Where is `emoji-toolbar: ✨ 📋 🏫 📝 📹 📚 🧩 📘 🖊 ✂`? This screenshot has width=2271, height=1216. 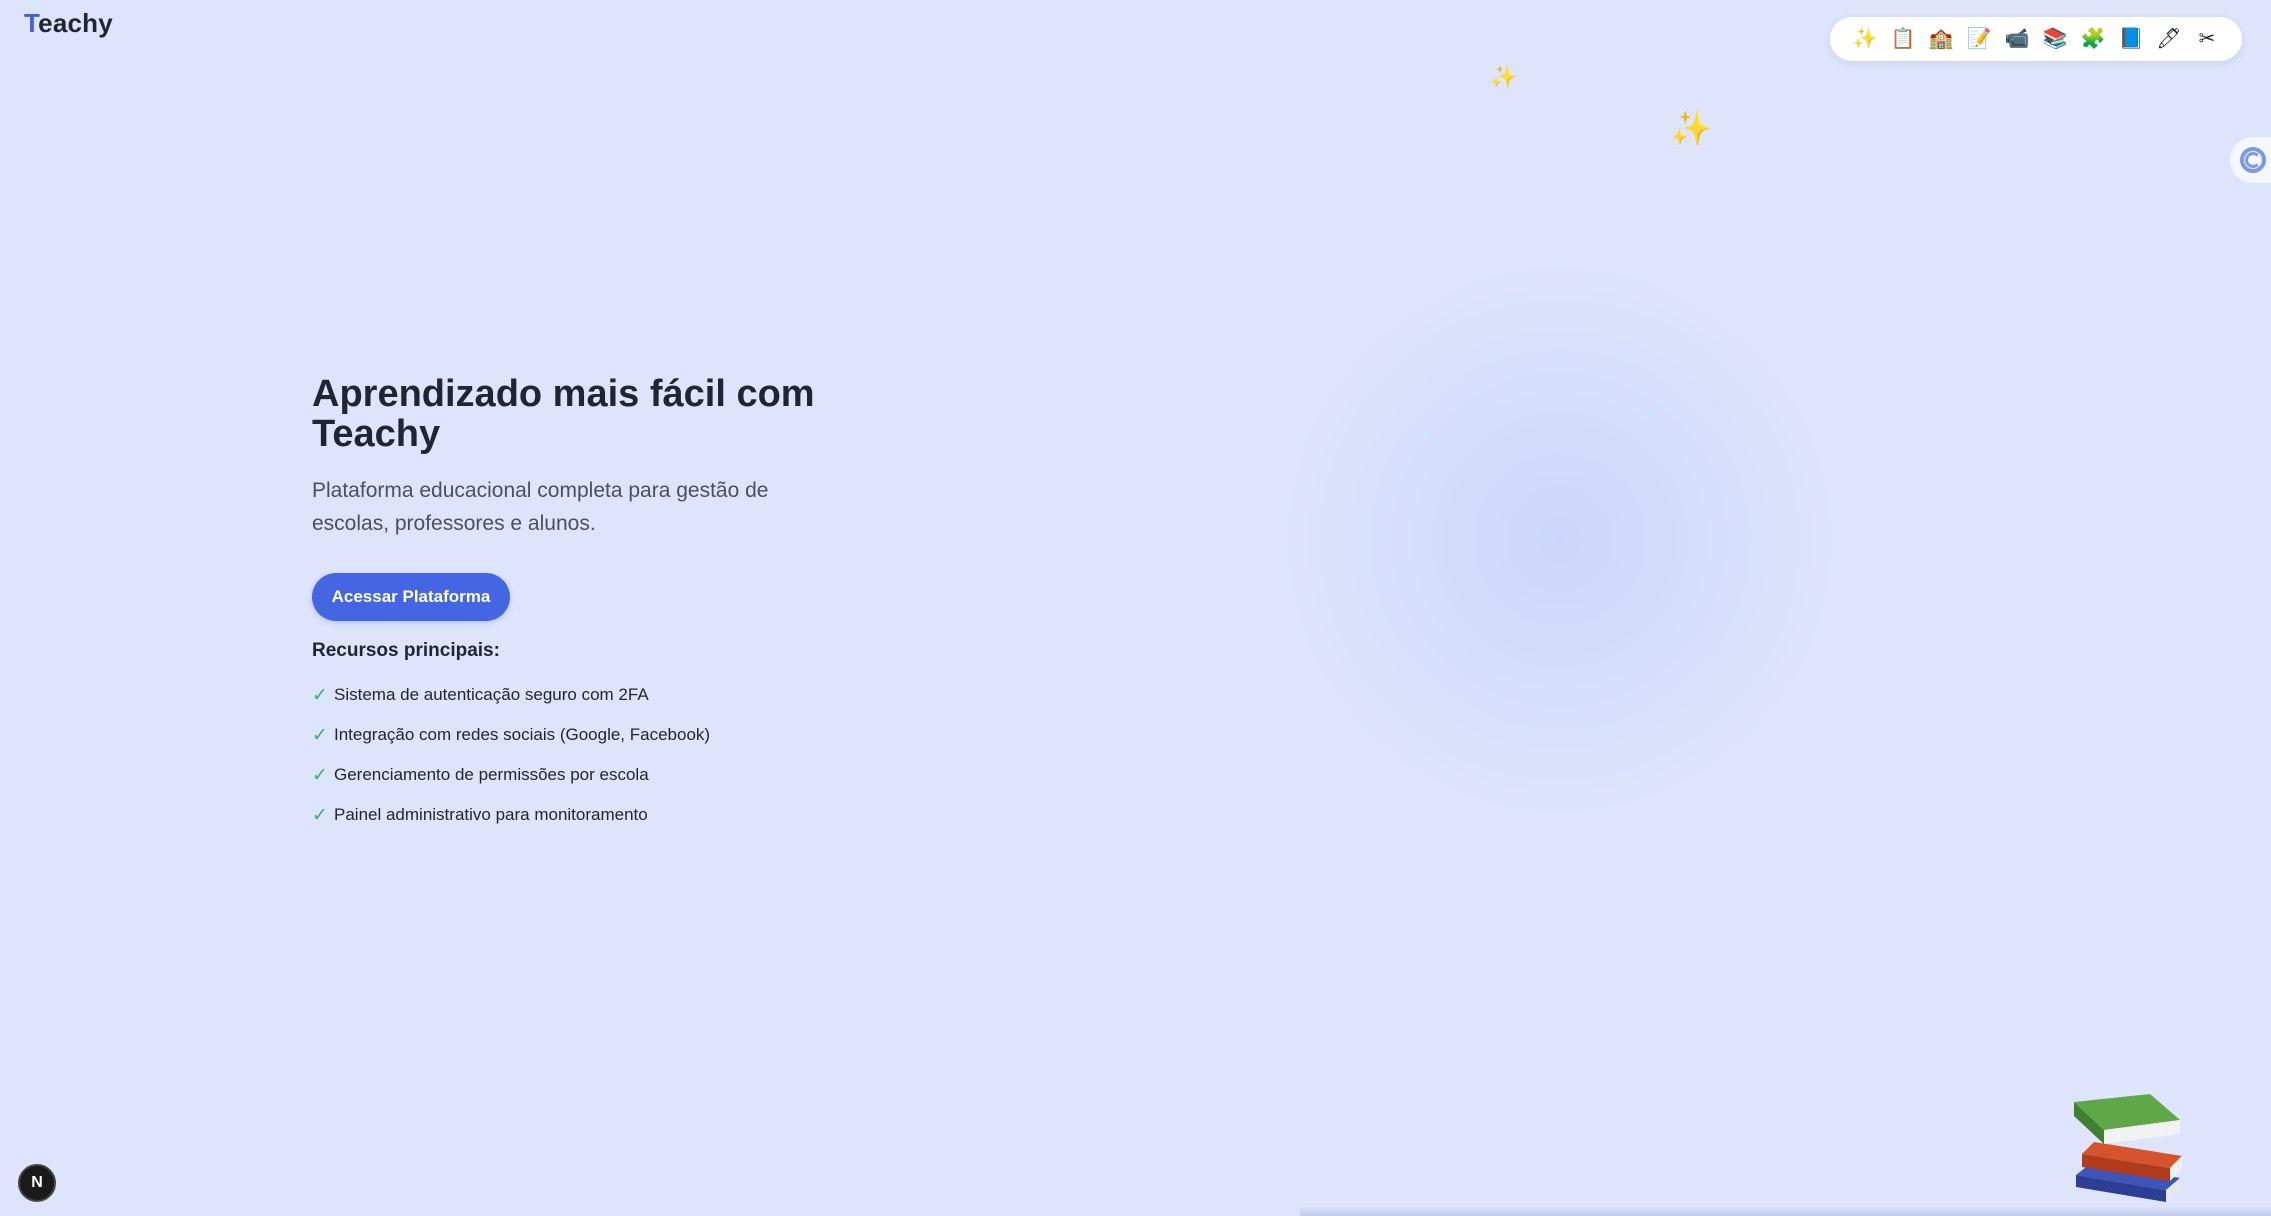
emoji-toolbar: ✨ 📋 🏫 📝 📹 📚 🧩 📘 🖊 ✂ is located at coordinates (2036, 39).